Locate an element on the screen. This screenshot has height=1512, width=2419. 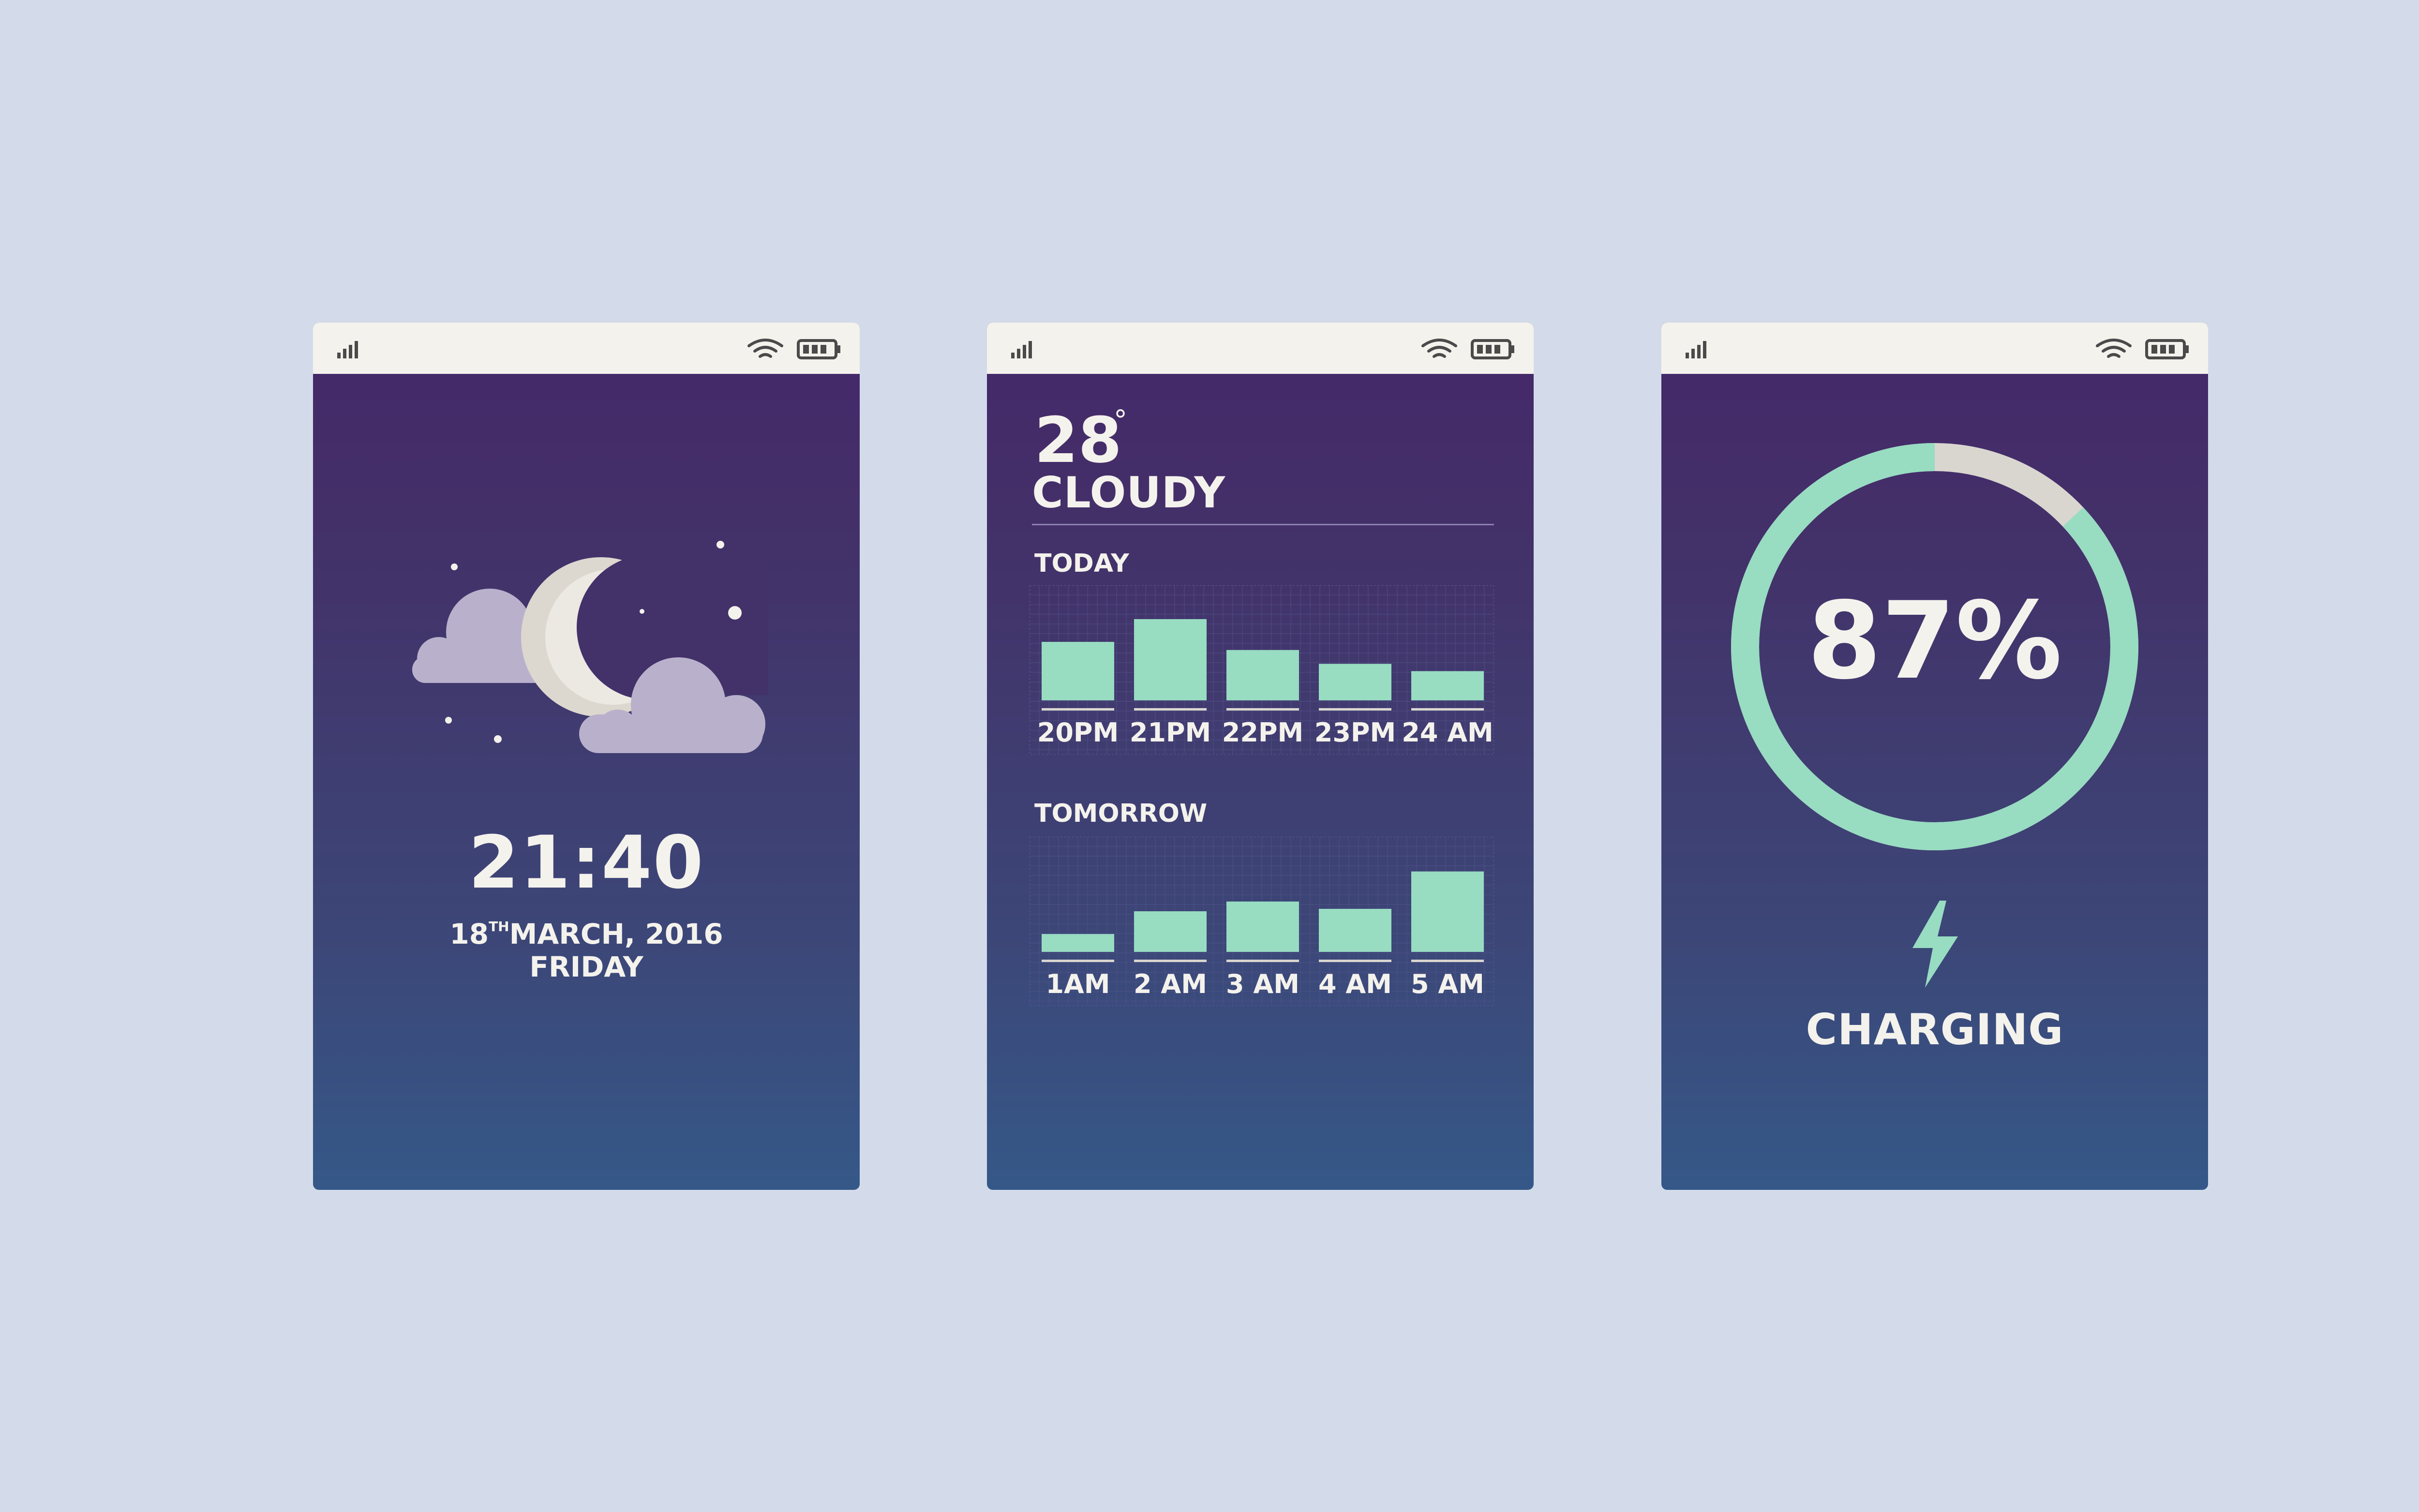
battery-screen: 87% CHARGING is located at coordinates (1935, 757).